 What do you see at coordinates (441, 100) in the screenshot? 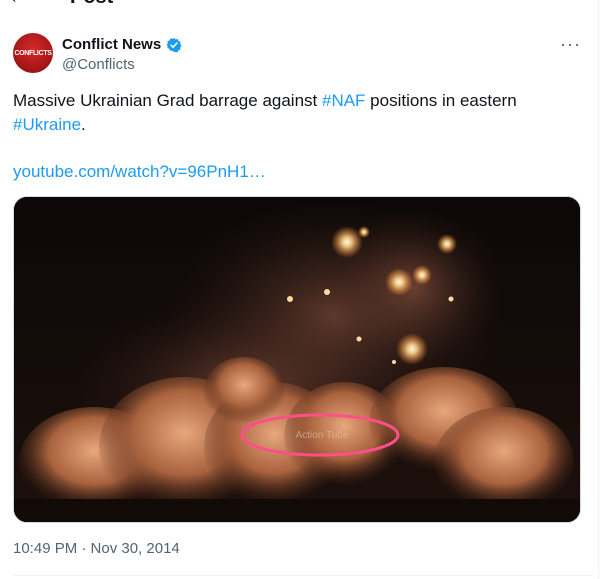
I see `tweet-text-segment: positions in eastern` at bounding box center [441, 100].